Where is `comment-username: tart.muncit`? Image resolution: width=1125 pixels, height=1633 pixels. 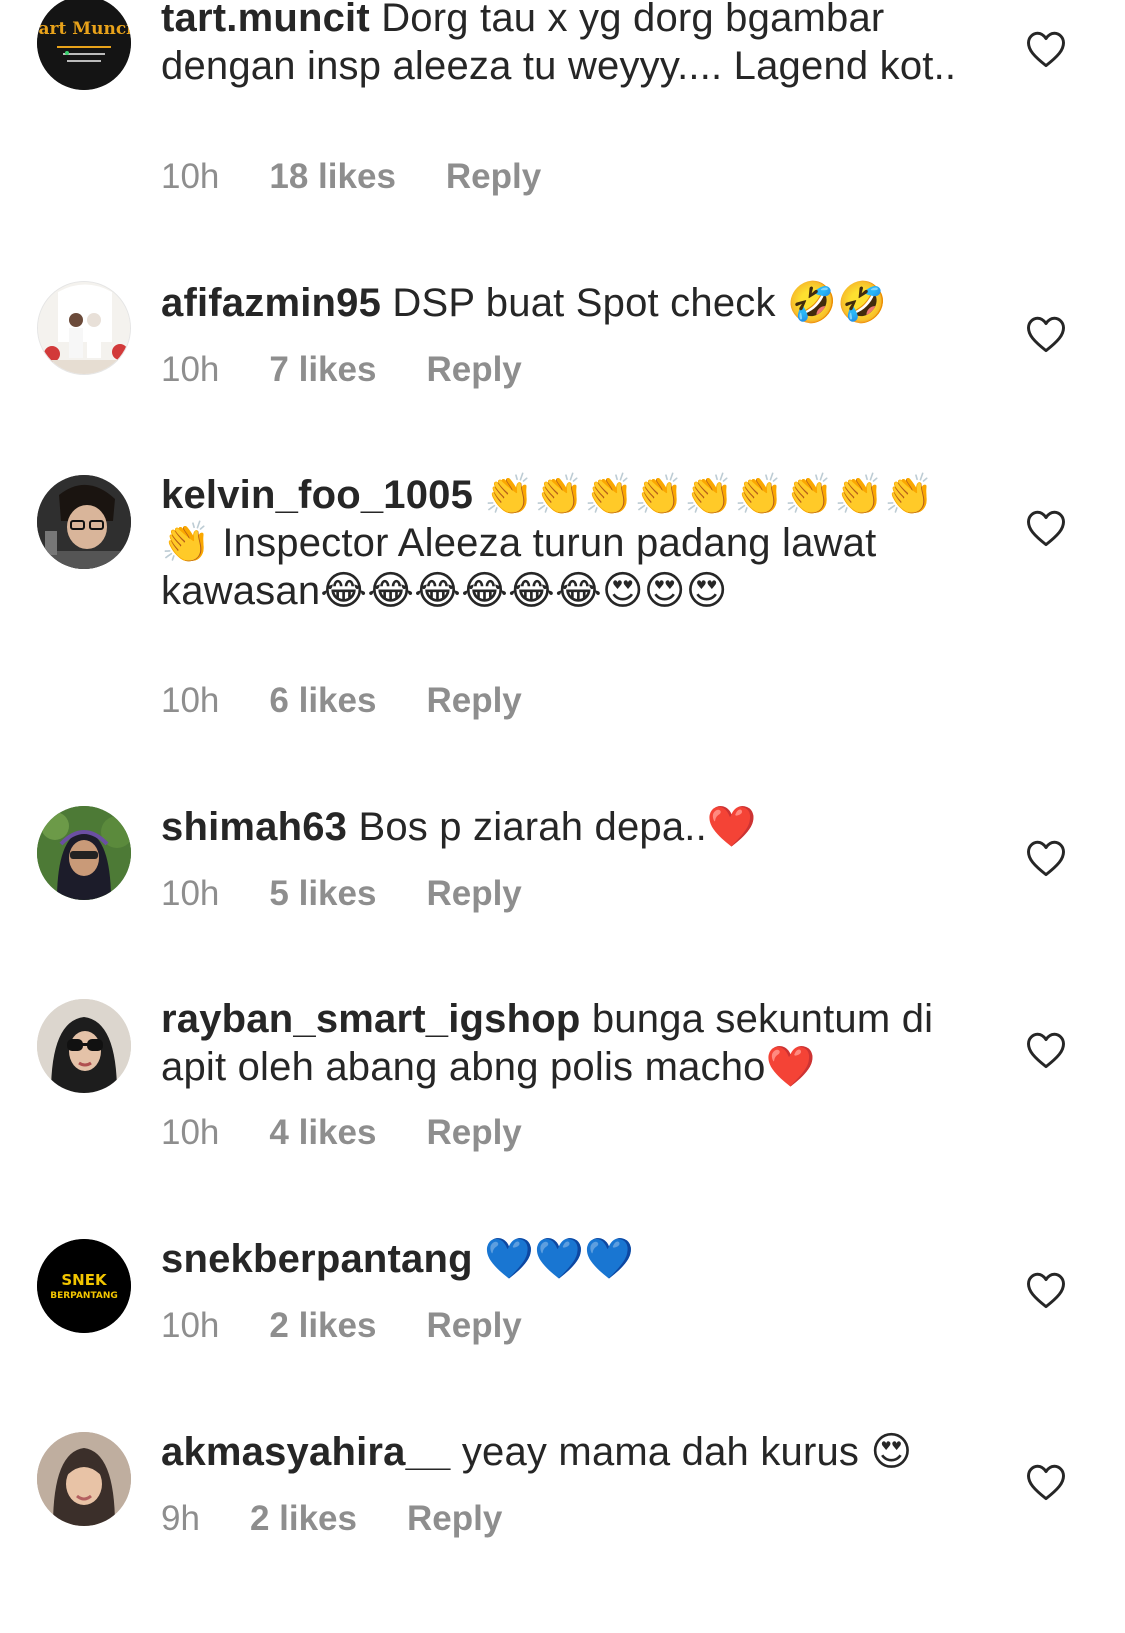 comment-username: tart.muncit is located at coordinates (265, 20).